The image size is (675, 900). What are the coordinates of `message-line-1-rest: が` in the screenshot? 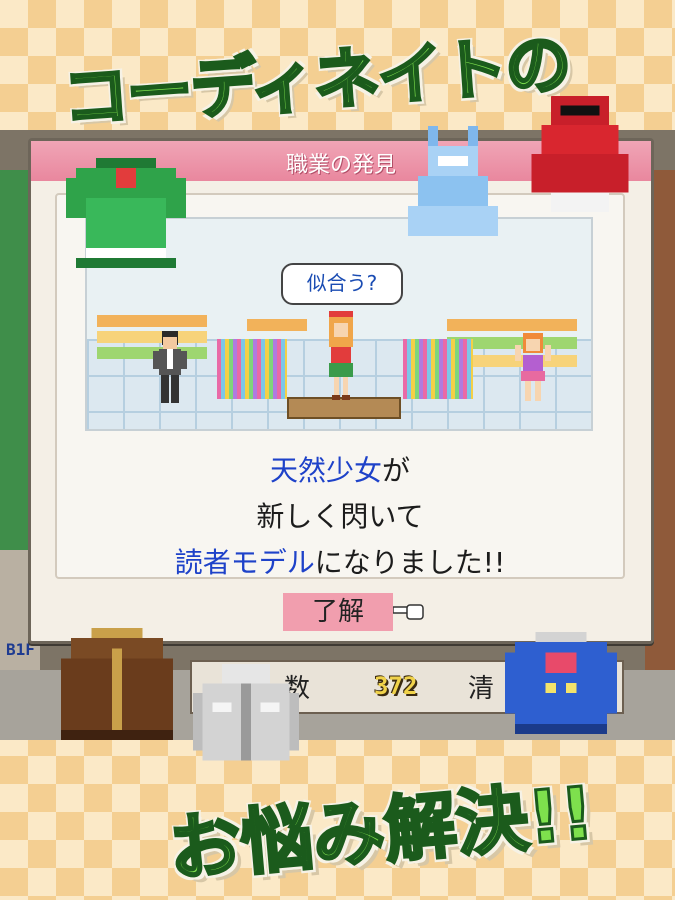 It's located at (396, 470).